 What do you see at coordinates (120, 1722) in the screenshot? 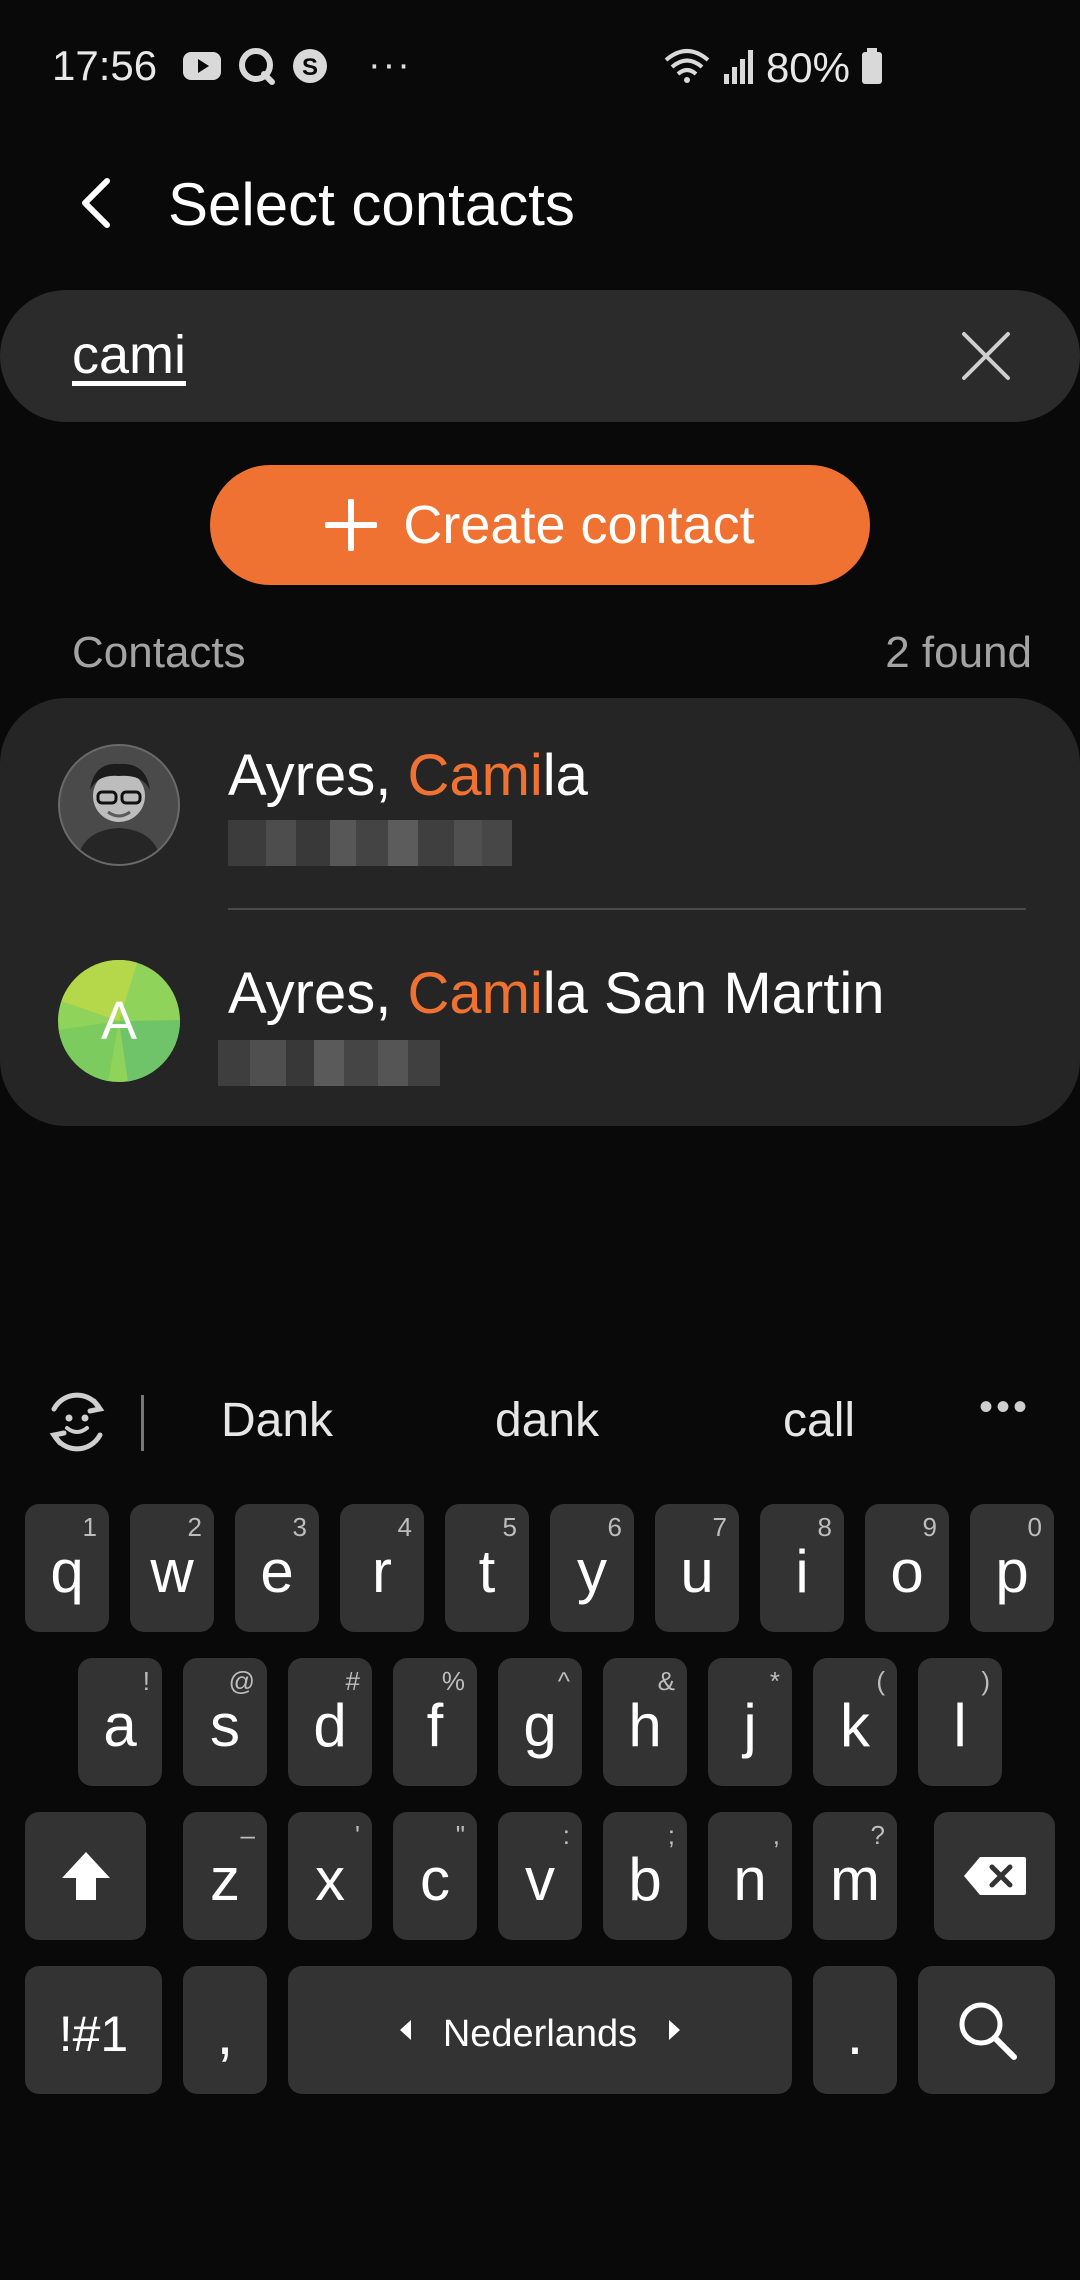
I see `key-a: ! a` at bounding box center [120, 1722].